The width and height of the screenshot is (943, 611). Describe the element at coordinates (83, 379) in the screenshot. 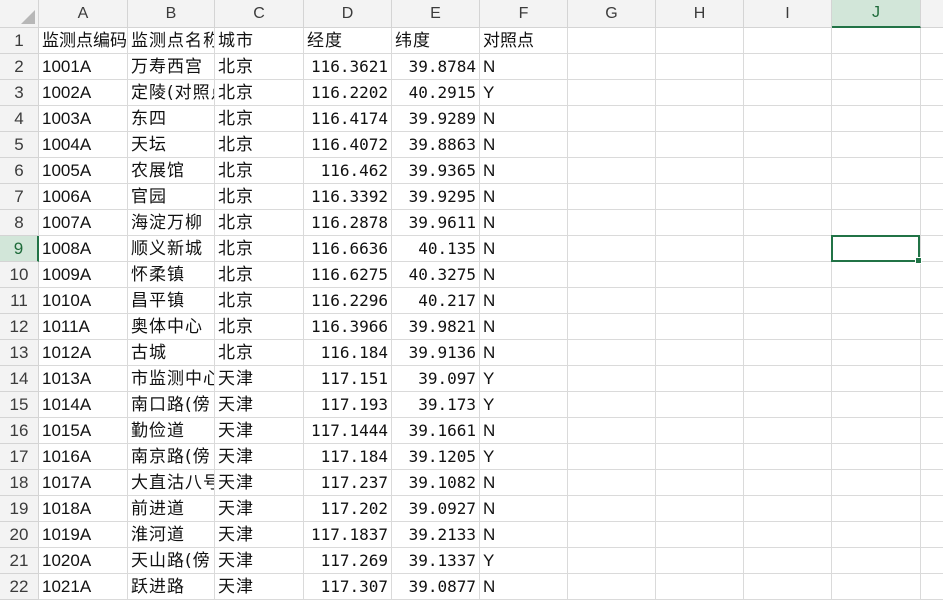

I see `cell-a14: 1013A` at that location.